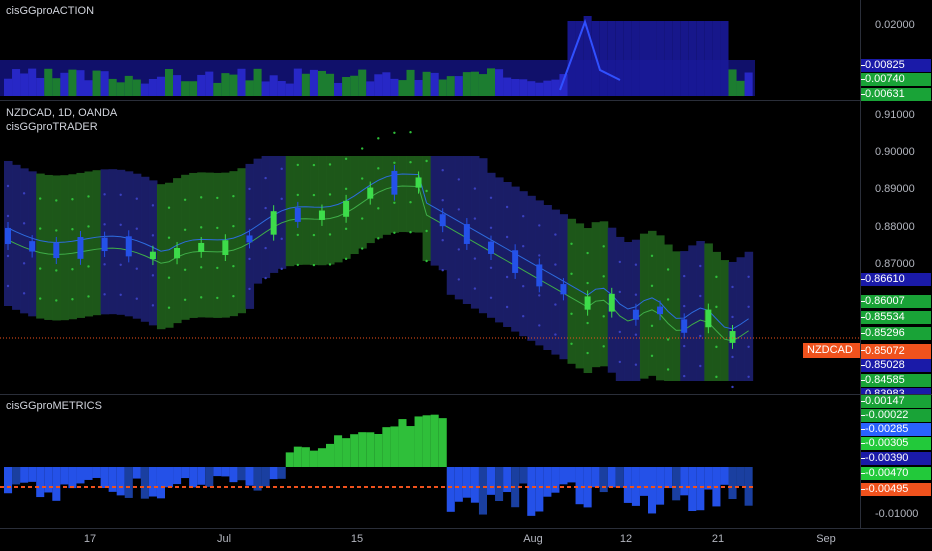  Describe the element at coordinates (466, 539) in the screenshot. I see `time-axis: 17 Jul 15 Aug 12 21 Sep` at that location.